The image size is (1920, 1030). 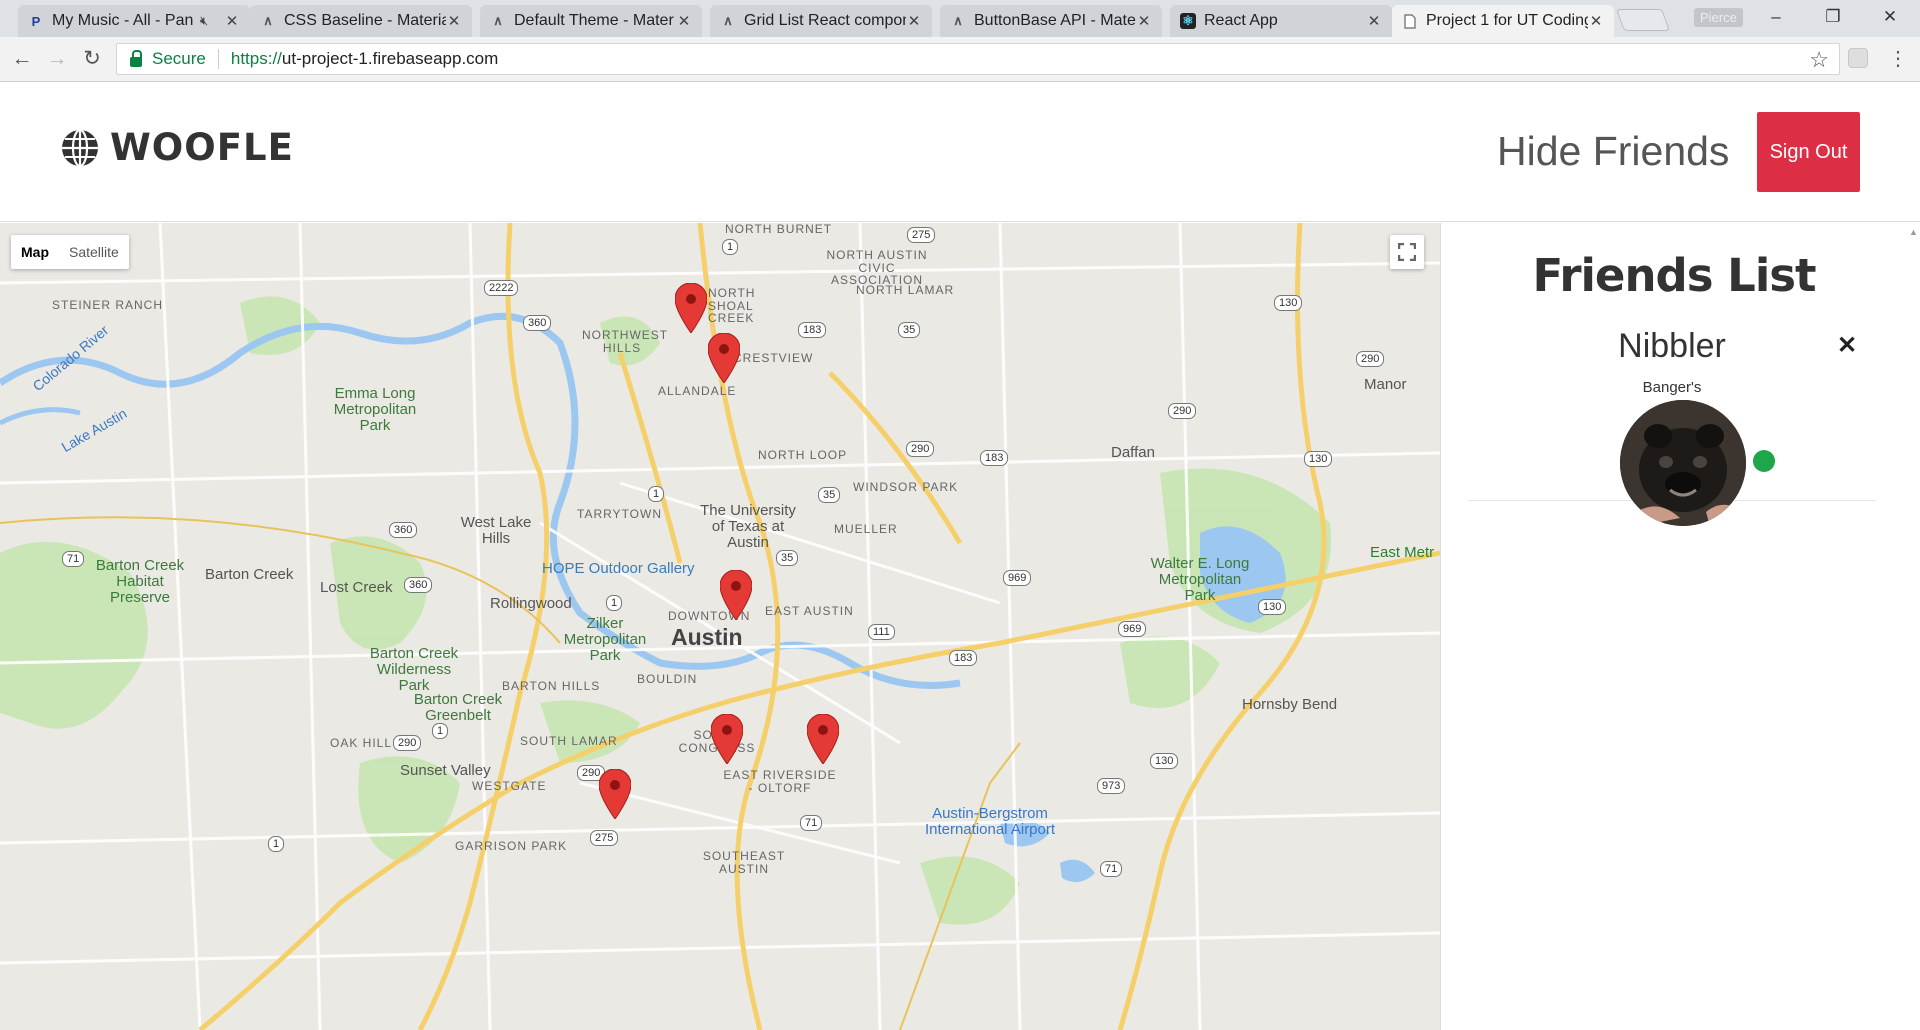 What do you see at coordinates (177, 147) in the screenshot?
I see `logo: WOOFLE` at bounding box center [177, 147].